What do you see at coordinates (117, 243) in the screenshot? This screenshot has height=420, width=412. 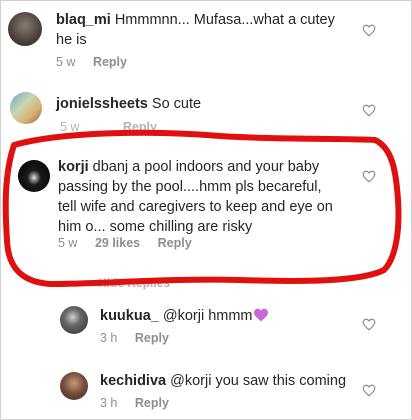 I see `likes-count: 29 likes` at bounding box center [117, 243].